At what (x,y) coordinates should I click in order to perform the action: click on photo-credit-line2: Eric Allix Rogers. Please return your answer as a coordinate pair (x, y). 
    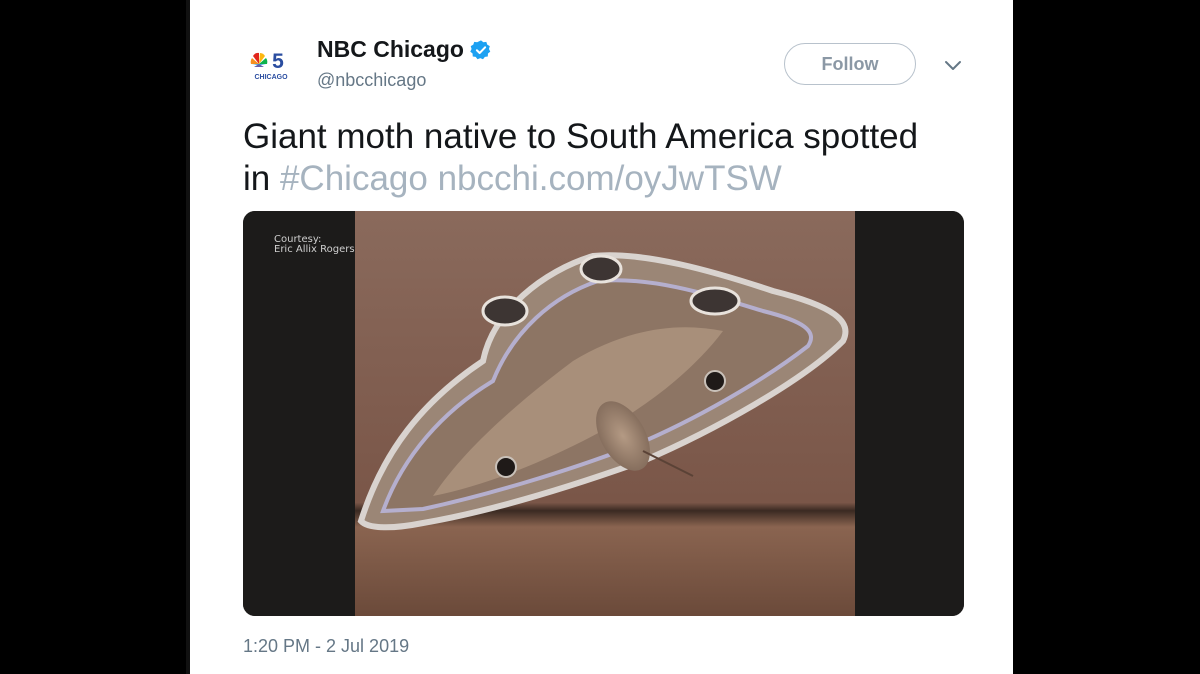
    Looking at the image, I should click on (314, 249).